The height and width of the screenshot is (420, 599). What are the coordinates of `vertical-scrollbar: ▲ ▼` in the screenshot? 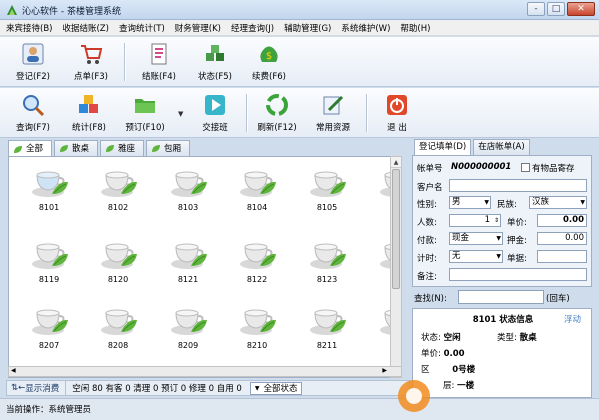 It's located at (396, 267).